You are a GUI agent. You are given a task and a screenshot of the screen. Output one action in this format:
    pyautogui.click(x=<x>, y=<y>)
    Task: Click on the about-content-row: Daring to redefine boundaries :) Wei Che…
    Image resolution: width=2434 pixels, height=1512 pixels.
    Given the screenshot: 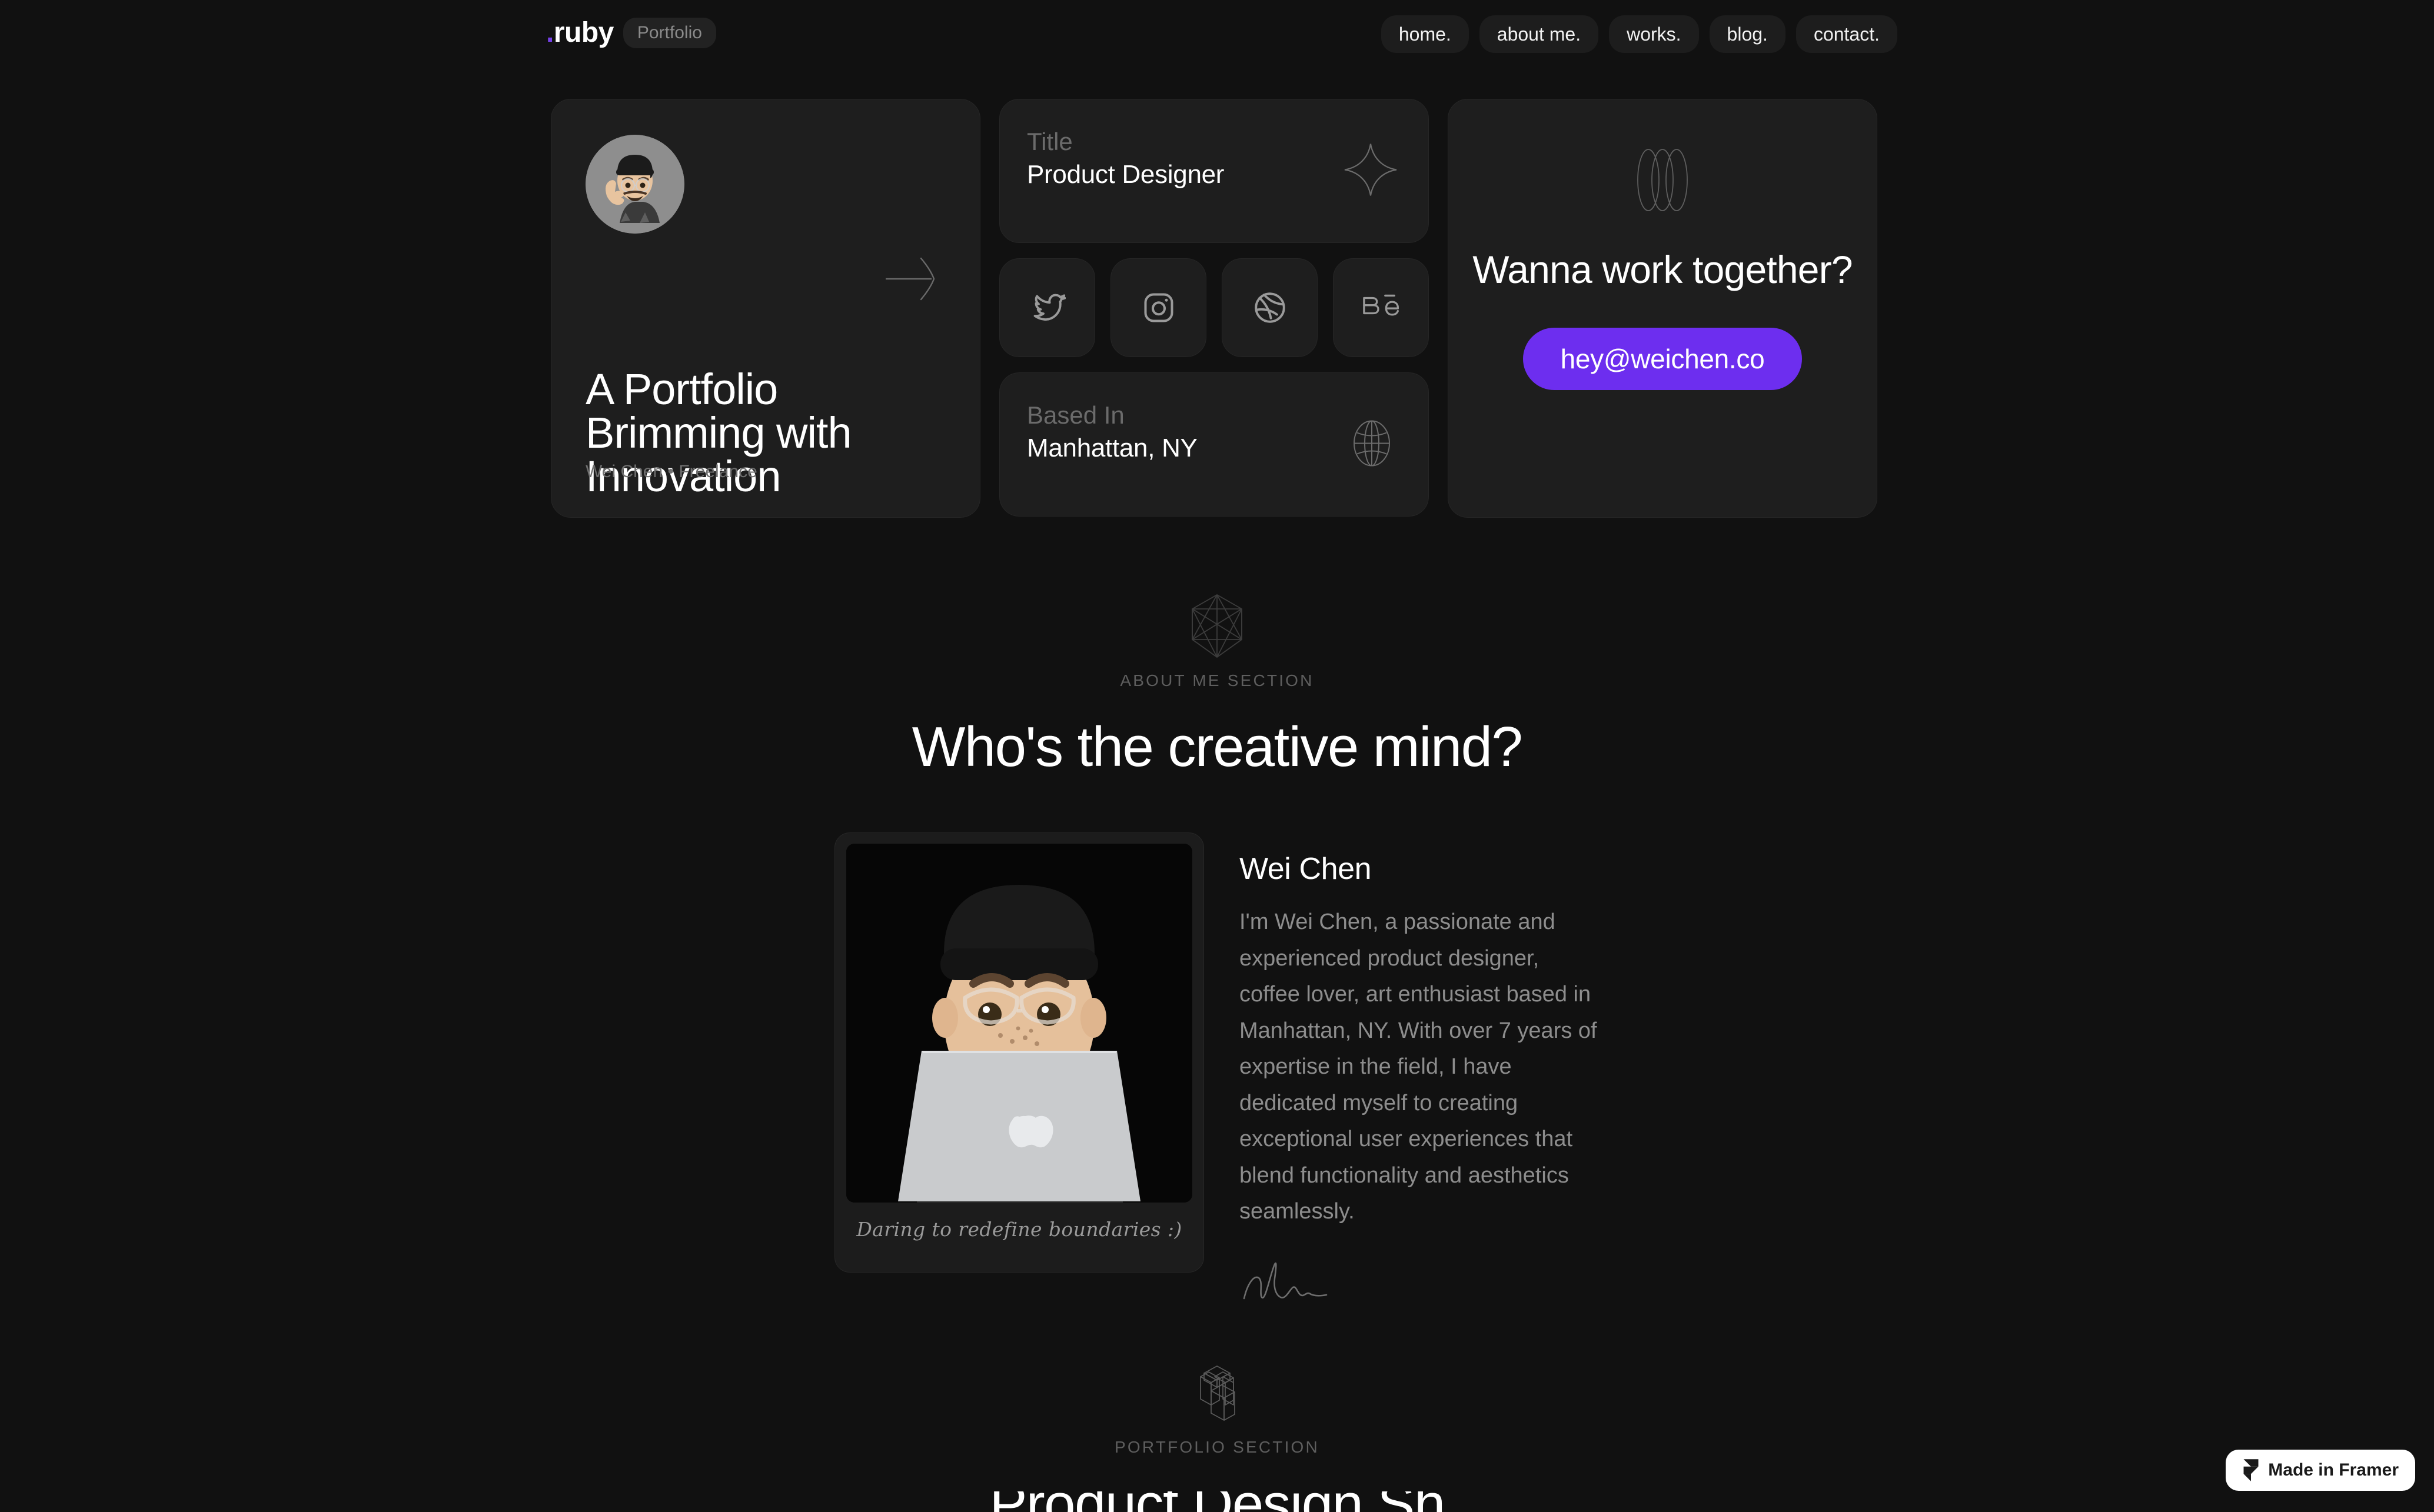 What is the action you would take?
    pyautogui.click(x=1219, y=1071)
    